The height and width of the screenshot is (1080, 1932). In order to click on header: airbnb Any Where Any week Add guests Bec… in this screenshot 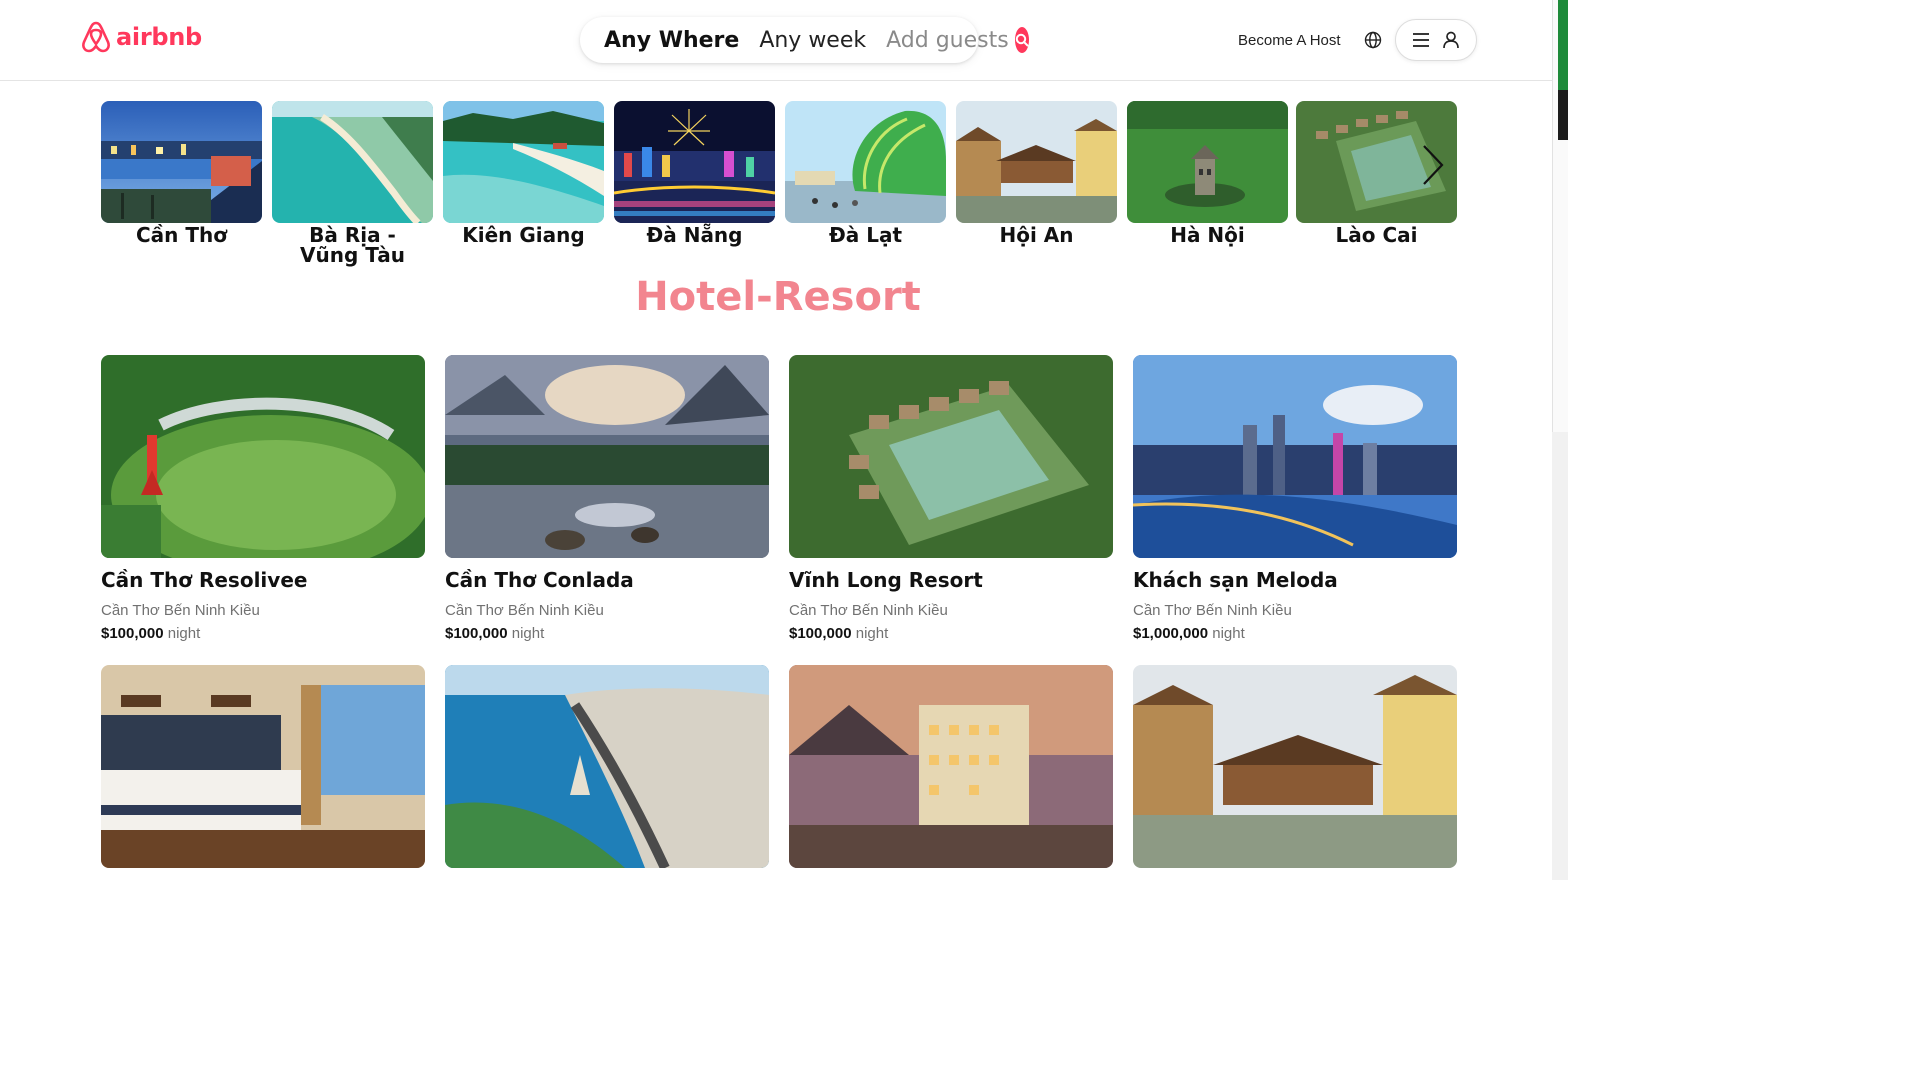, I will do `click(776, 40)`.